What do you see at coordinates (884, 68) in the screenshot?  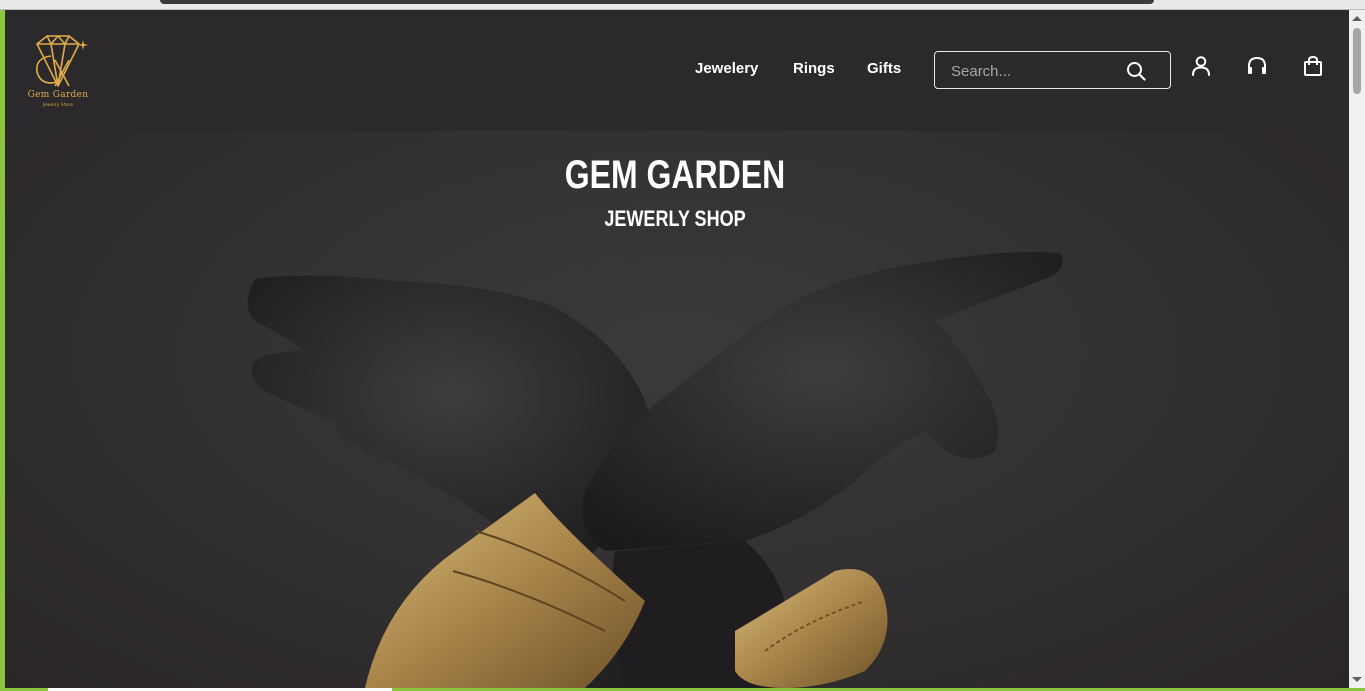 I see `nav-item-gifts: Gifts` at bounding box center [884, 68].